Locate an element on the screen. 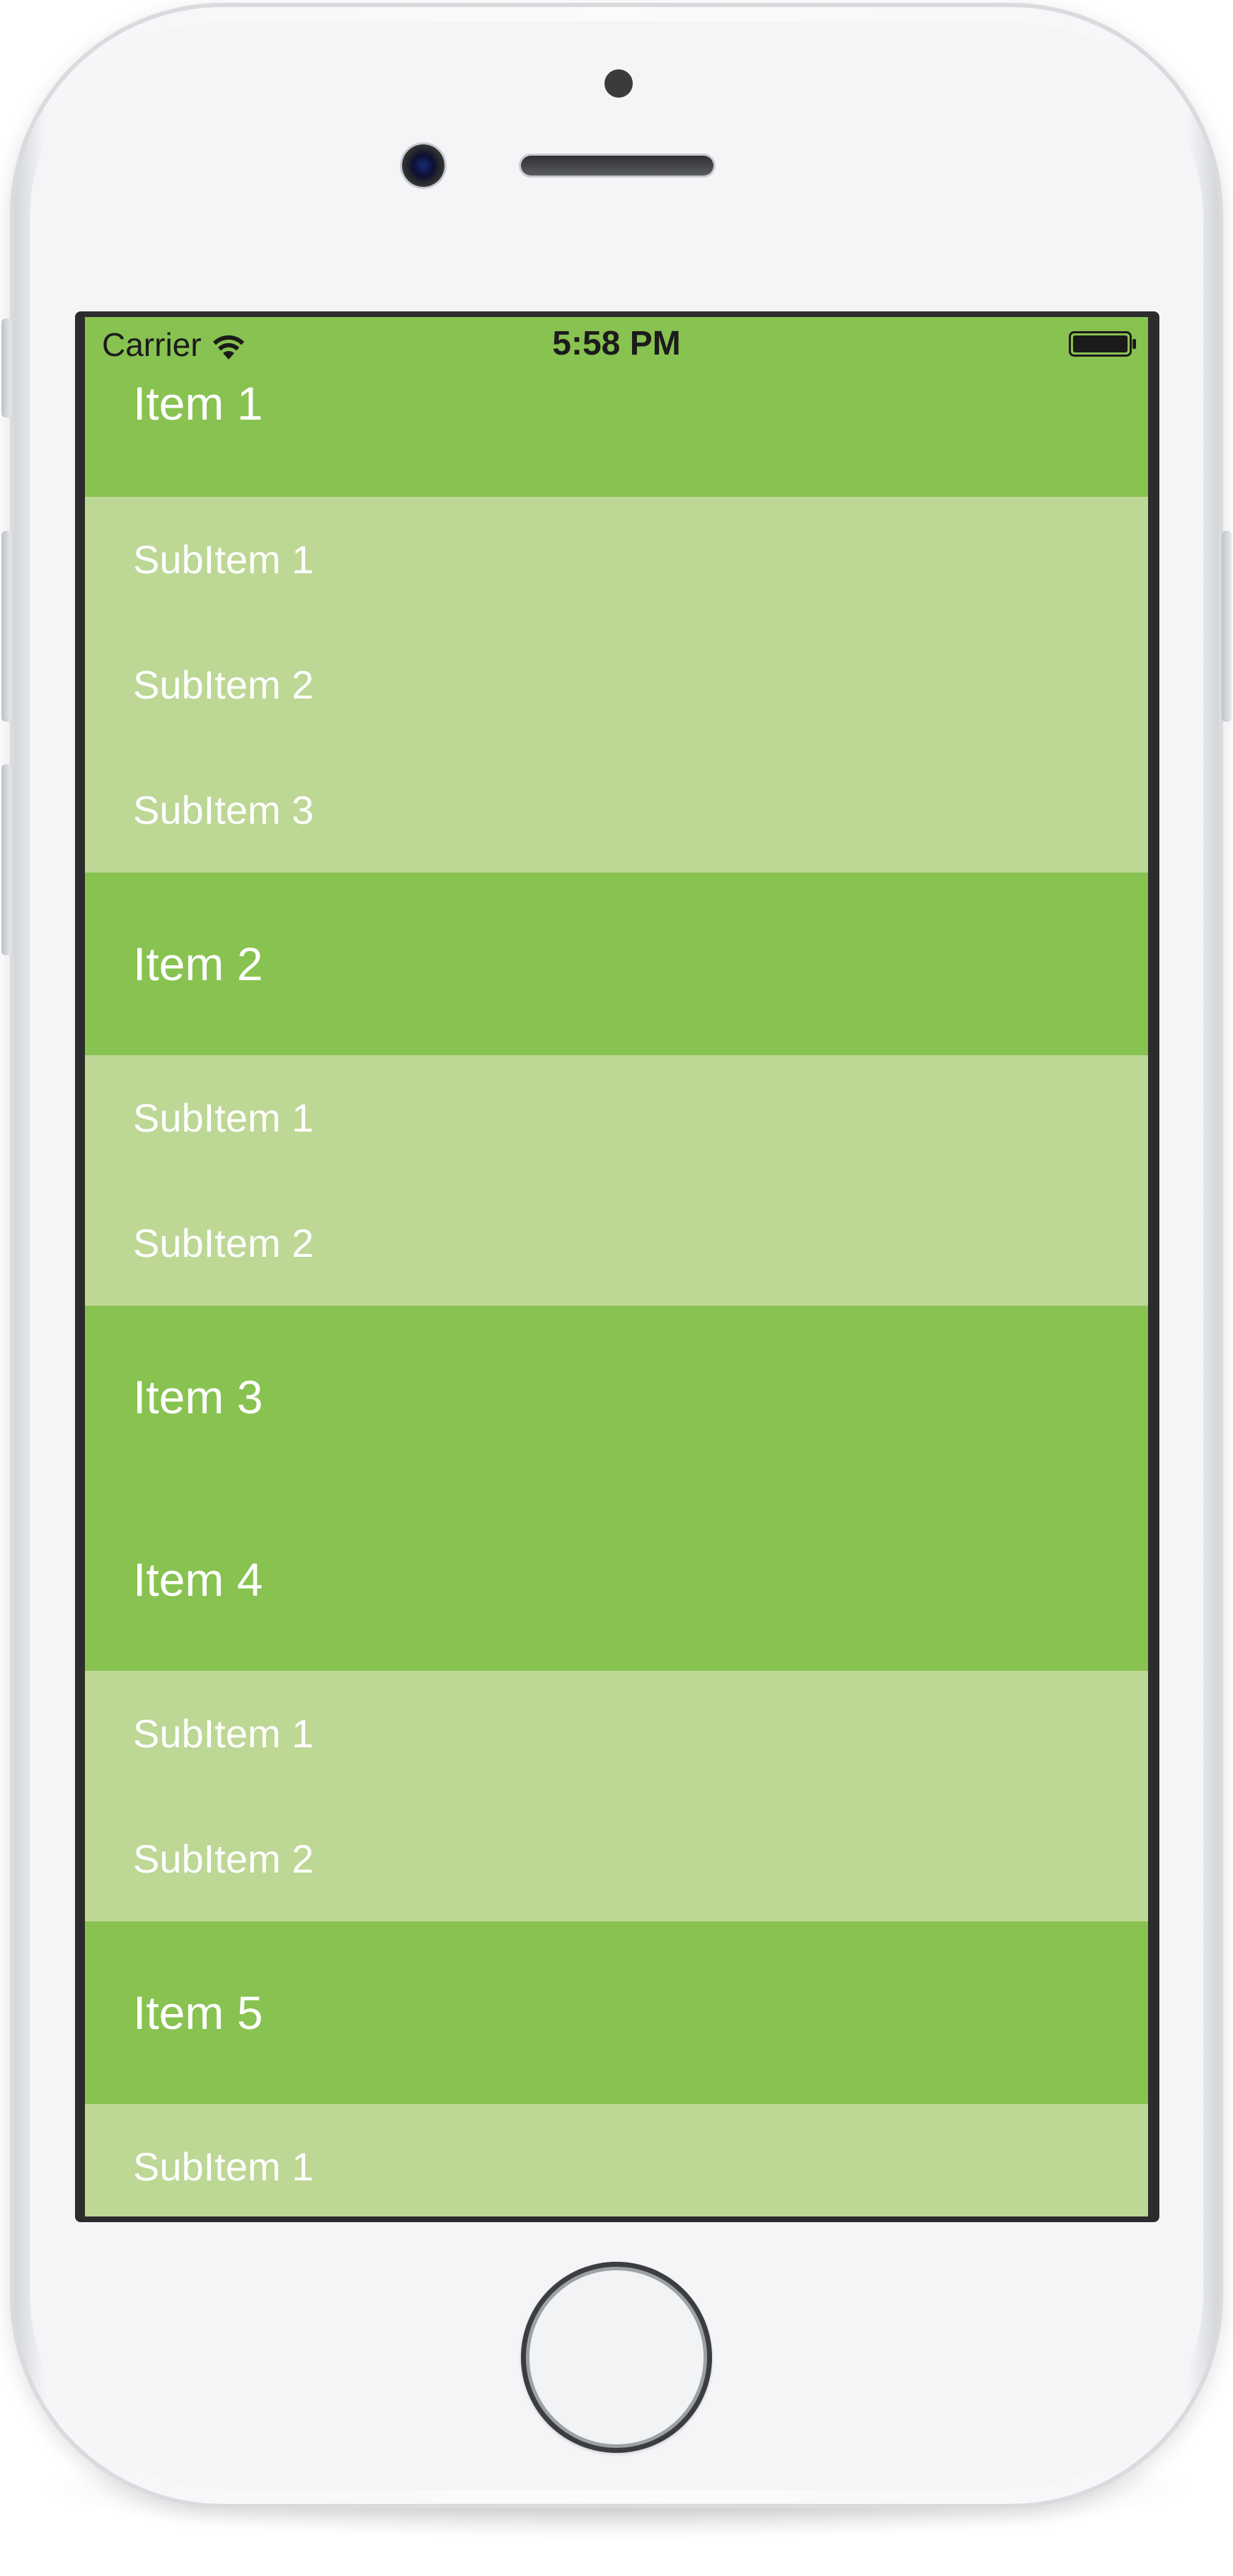  section-header-label: Item 3 is located at coordinates (198, 1397).